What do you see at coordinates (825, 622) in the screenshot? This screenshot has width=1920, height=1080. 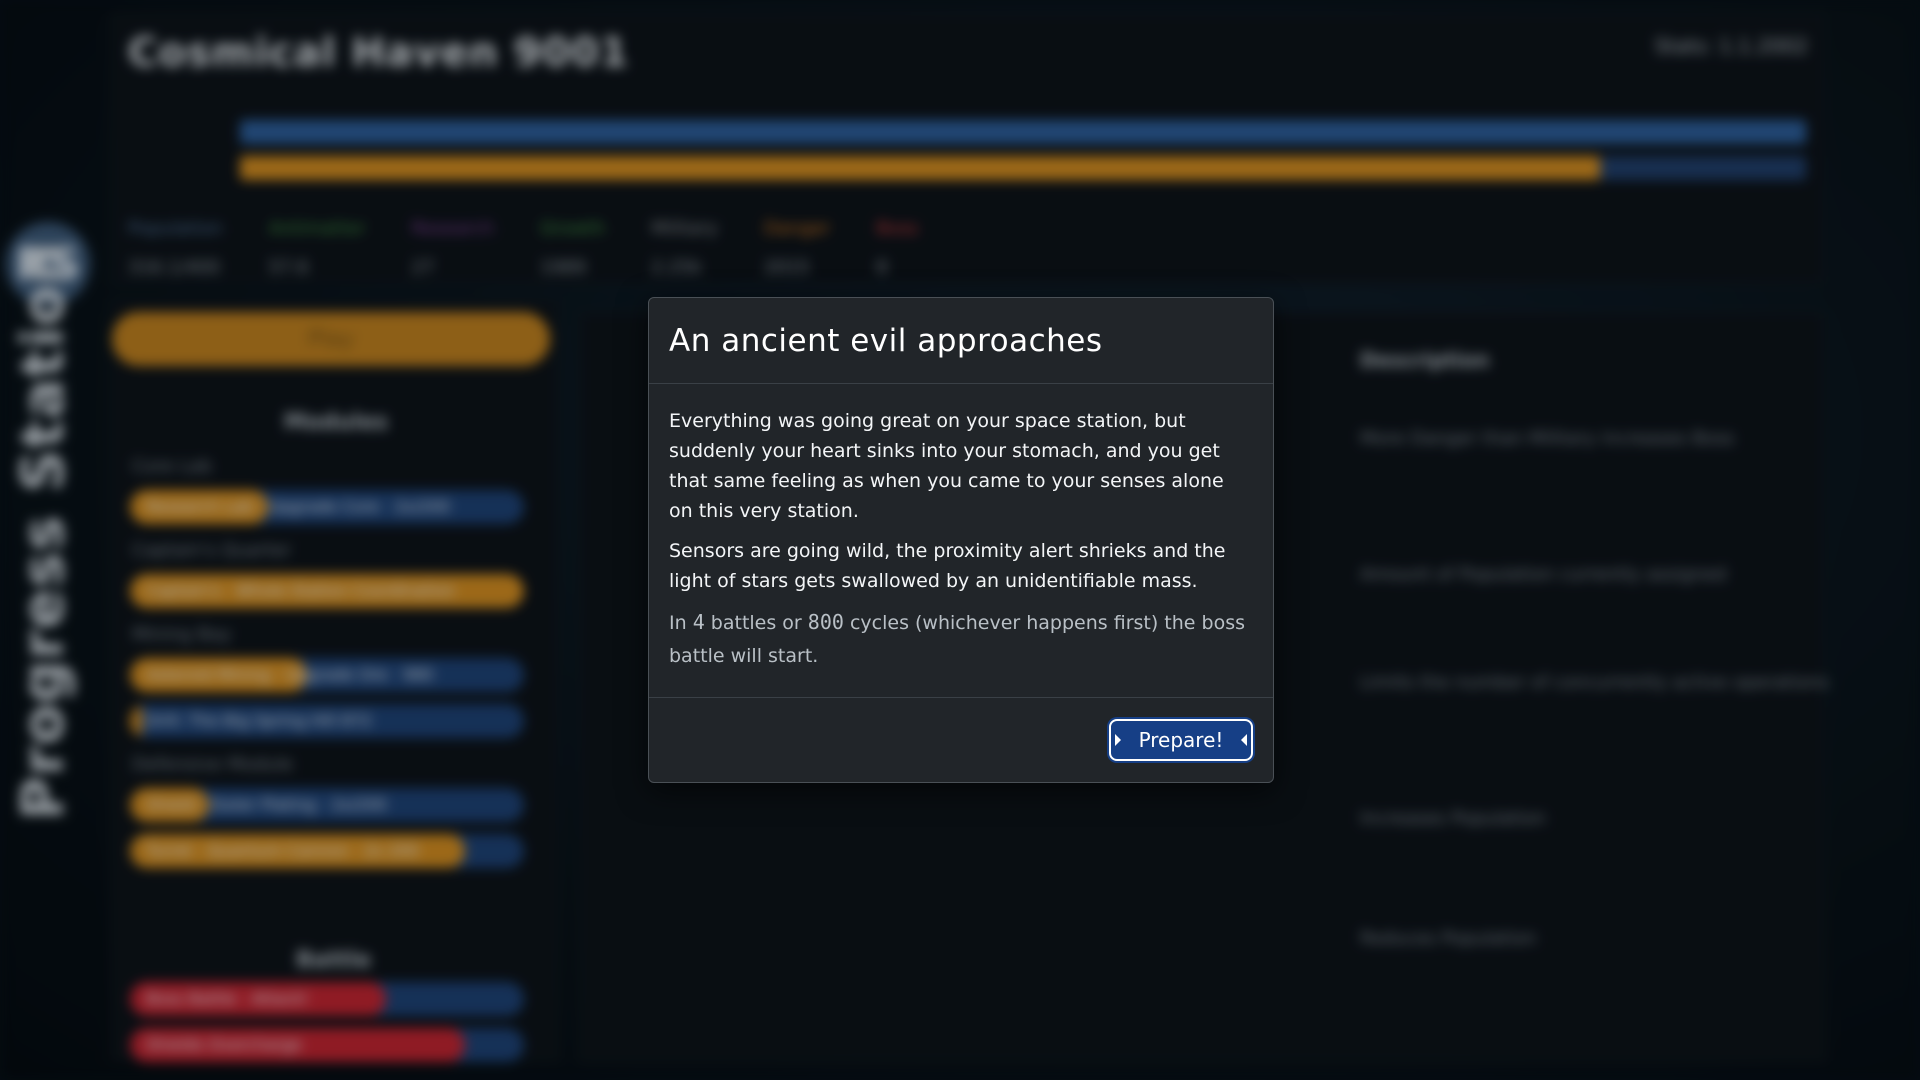 I see `cycles-count: 800` at bounding box center [825, 622].